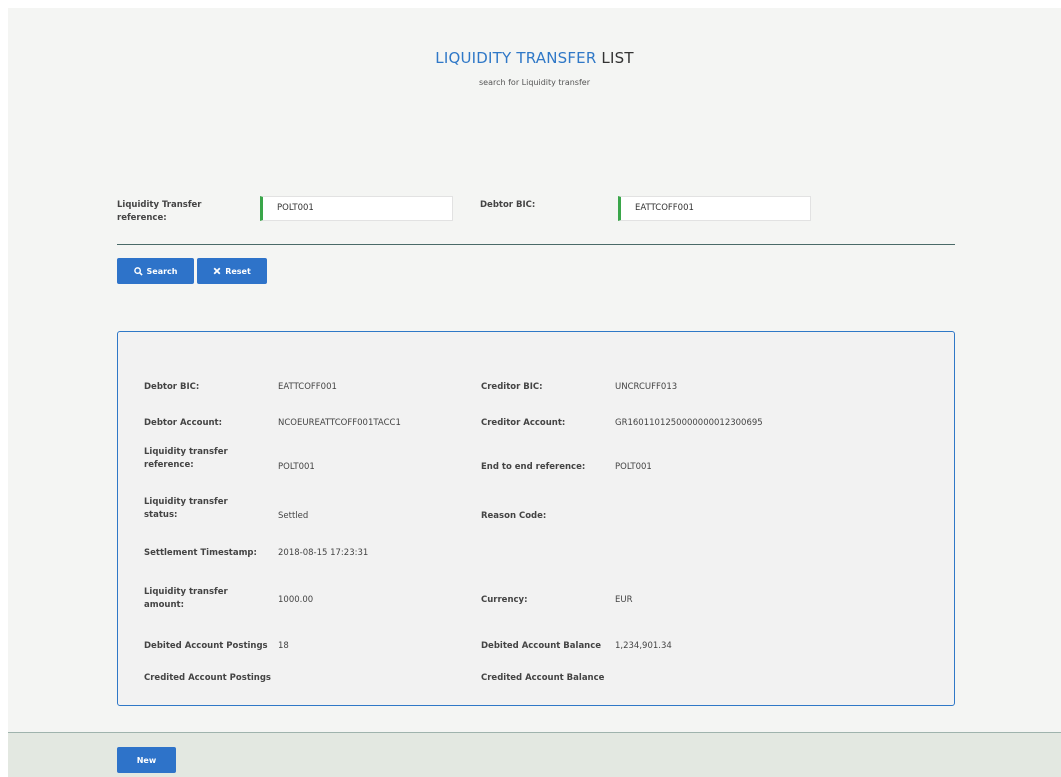 This screenshot has width=1061, height=777. I want to click on reset-button: Reset, so click(232, 271).